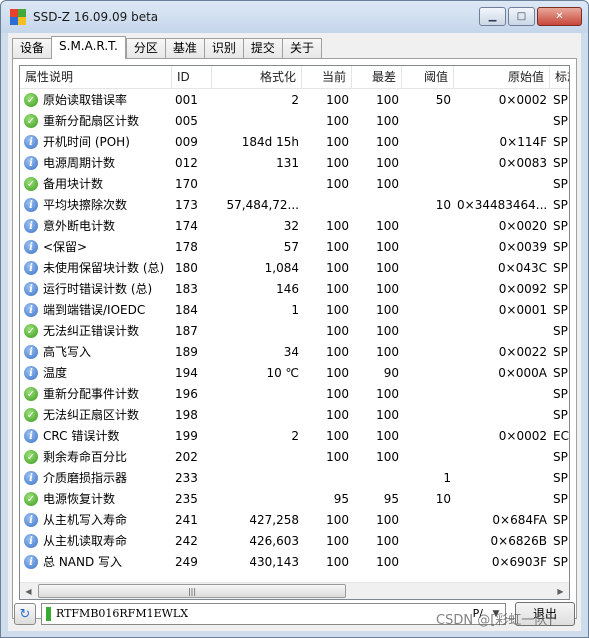  Describe the element at coordinates (257, 77) in the screenshot. I see `column-header-2: 格式化` at that location.